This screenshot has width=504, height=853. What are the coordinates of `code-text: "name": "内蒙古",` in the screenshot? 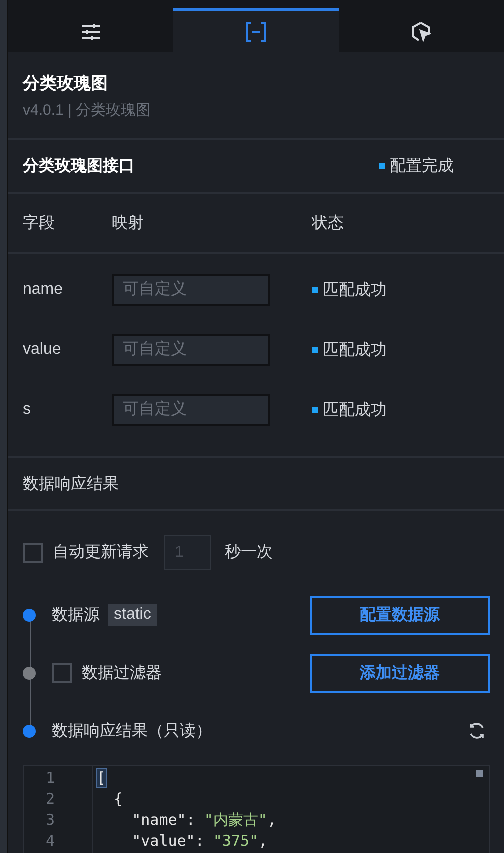 It's located at (204, 820).